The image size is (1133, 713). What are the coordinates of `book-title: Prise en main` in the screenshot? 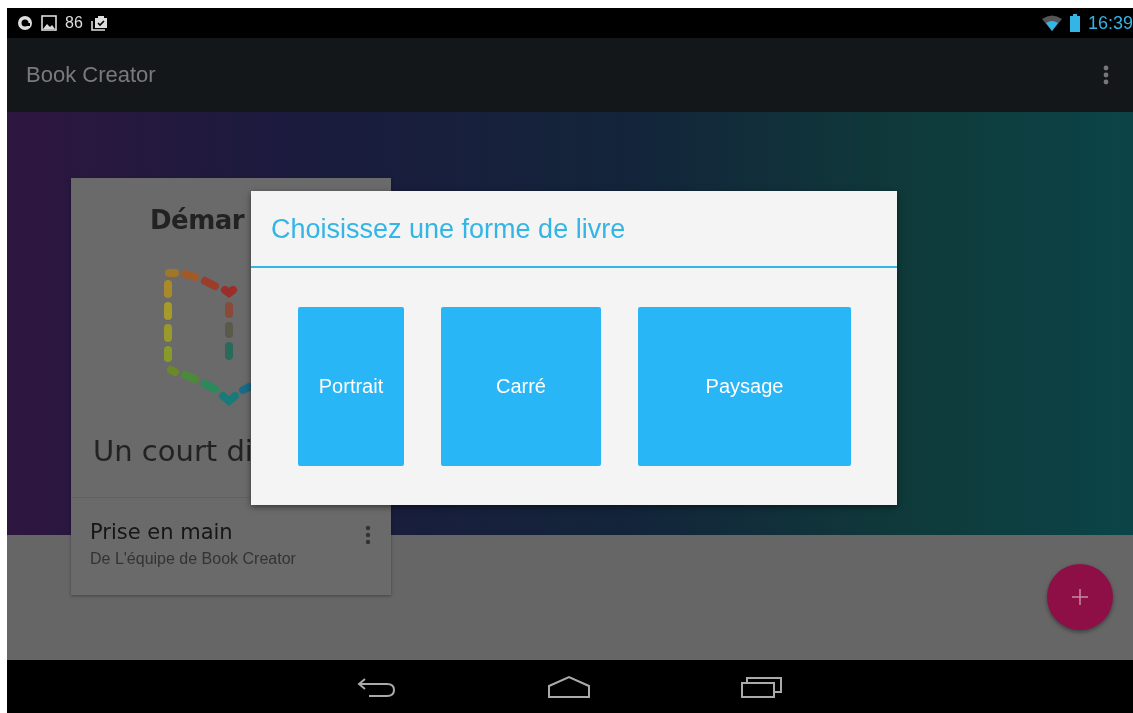 It's located at (162, 532).